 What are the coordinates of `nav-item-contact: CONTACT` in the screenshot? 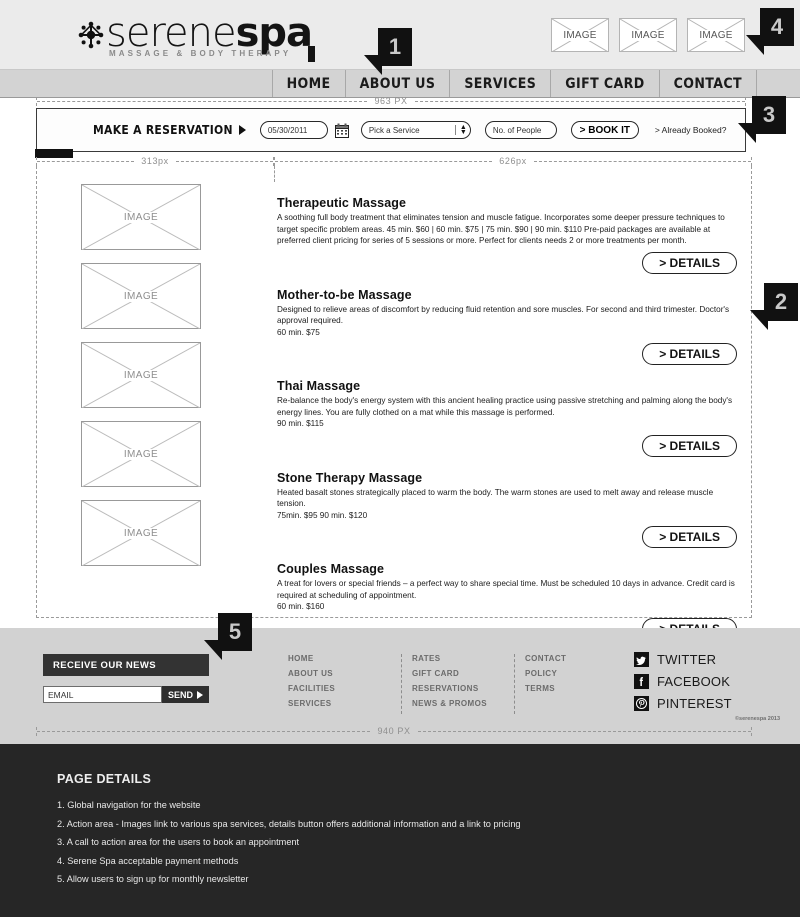 It's located at (707, 83).